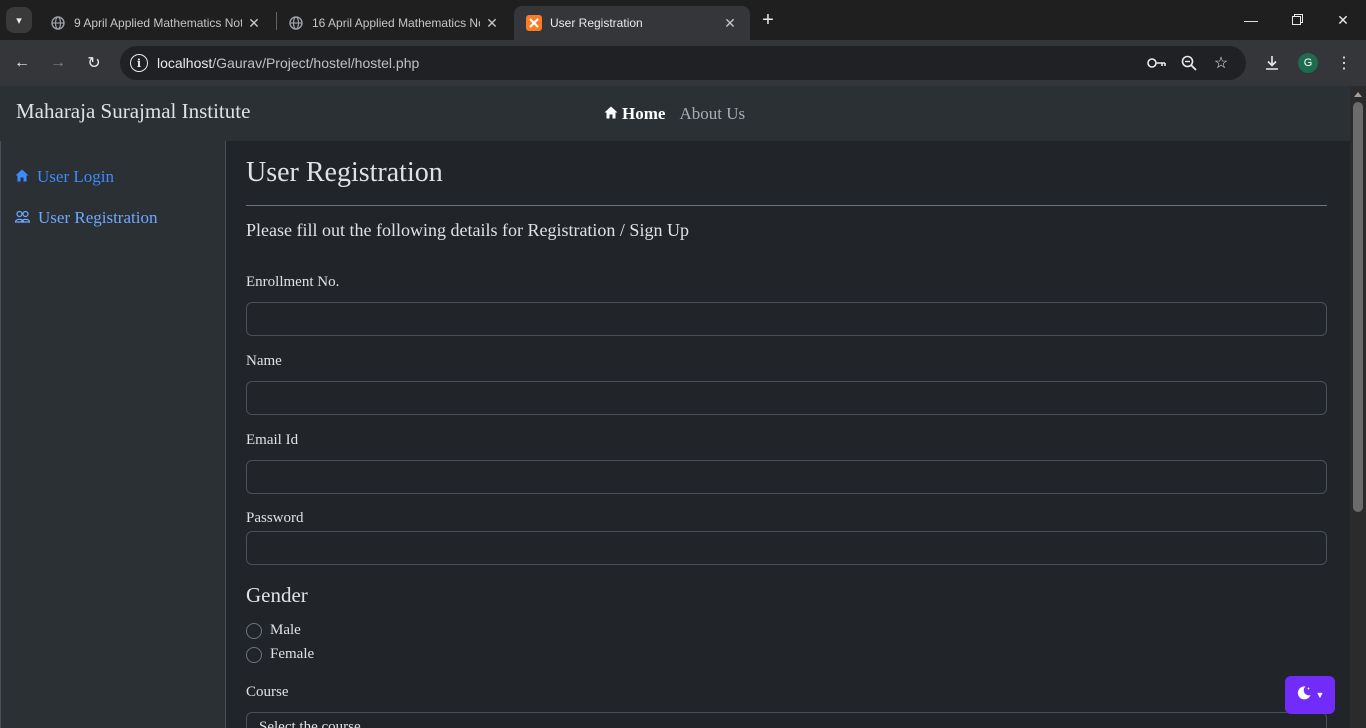 Image resolution: width=1366 pixels, height=728 pixels. I want to click on browser-tab-3: User Registration ✕, so click(632, 23).